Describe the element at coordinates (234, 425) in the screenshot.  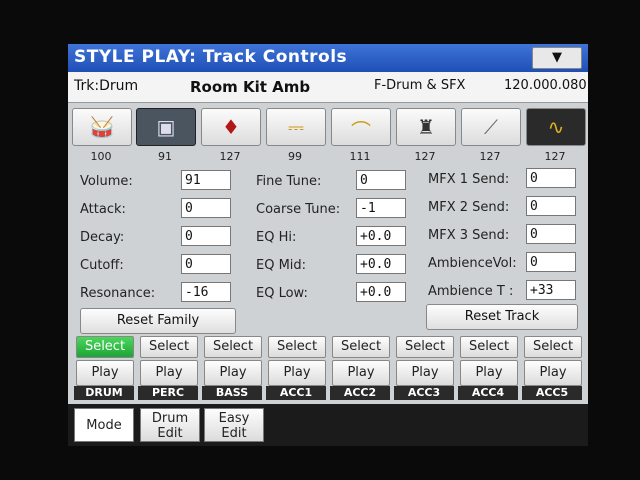
I see `tab-easy-edit: Easy Edit` at that location.